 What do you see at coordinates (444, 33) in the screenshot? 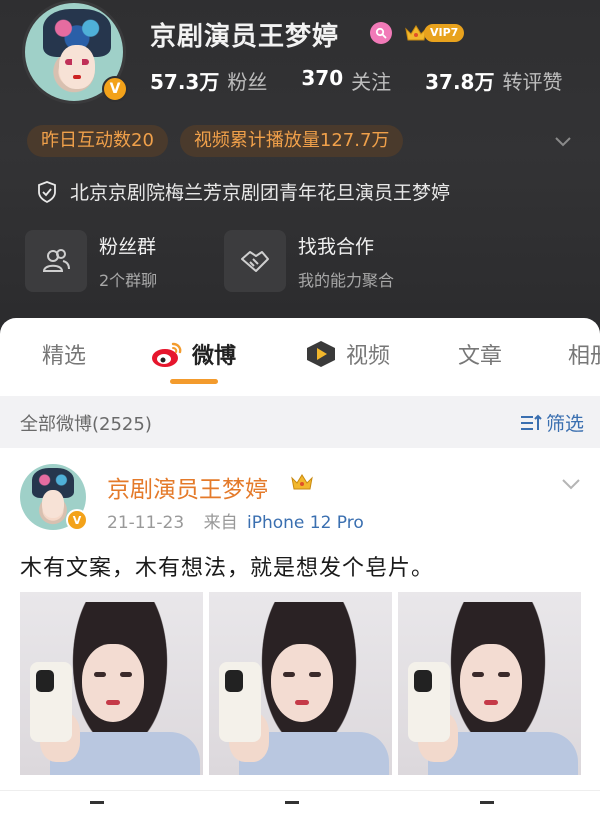
I see `vip-badge: VIP7` at bounding box center [444, 33].